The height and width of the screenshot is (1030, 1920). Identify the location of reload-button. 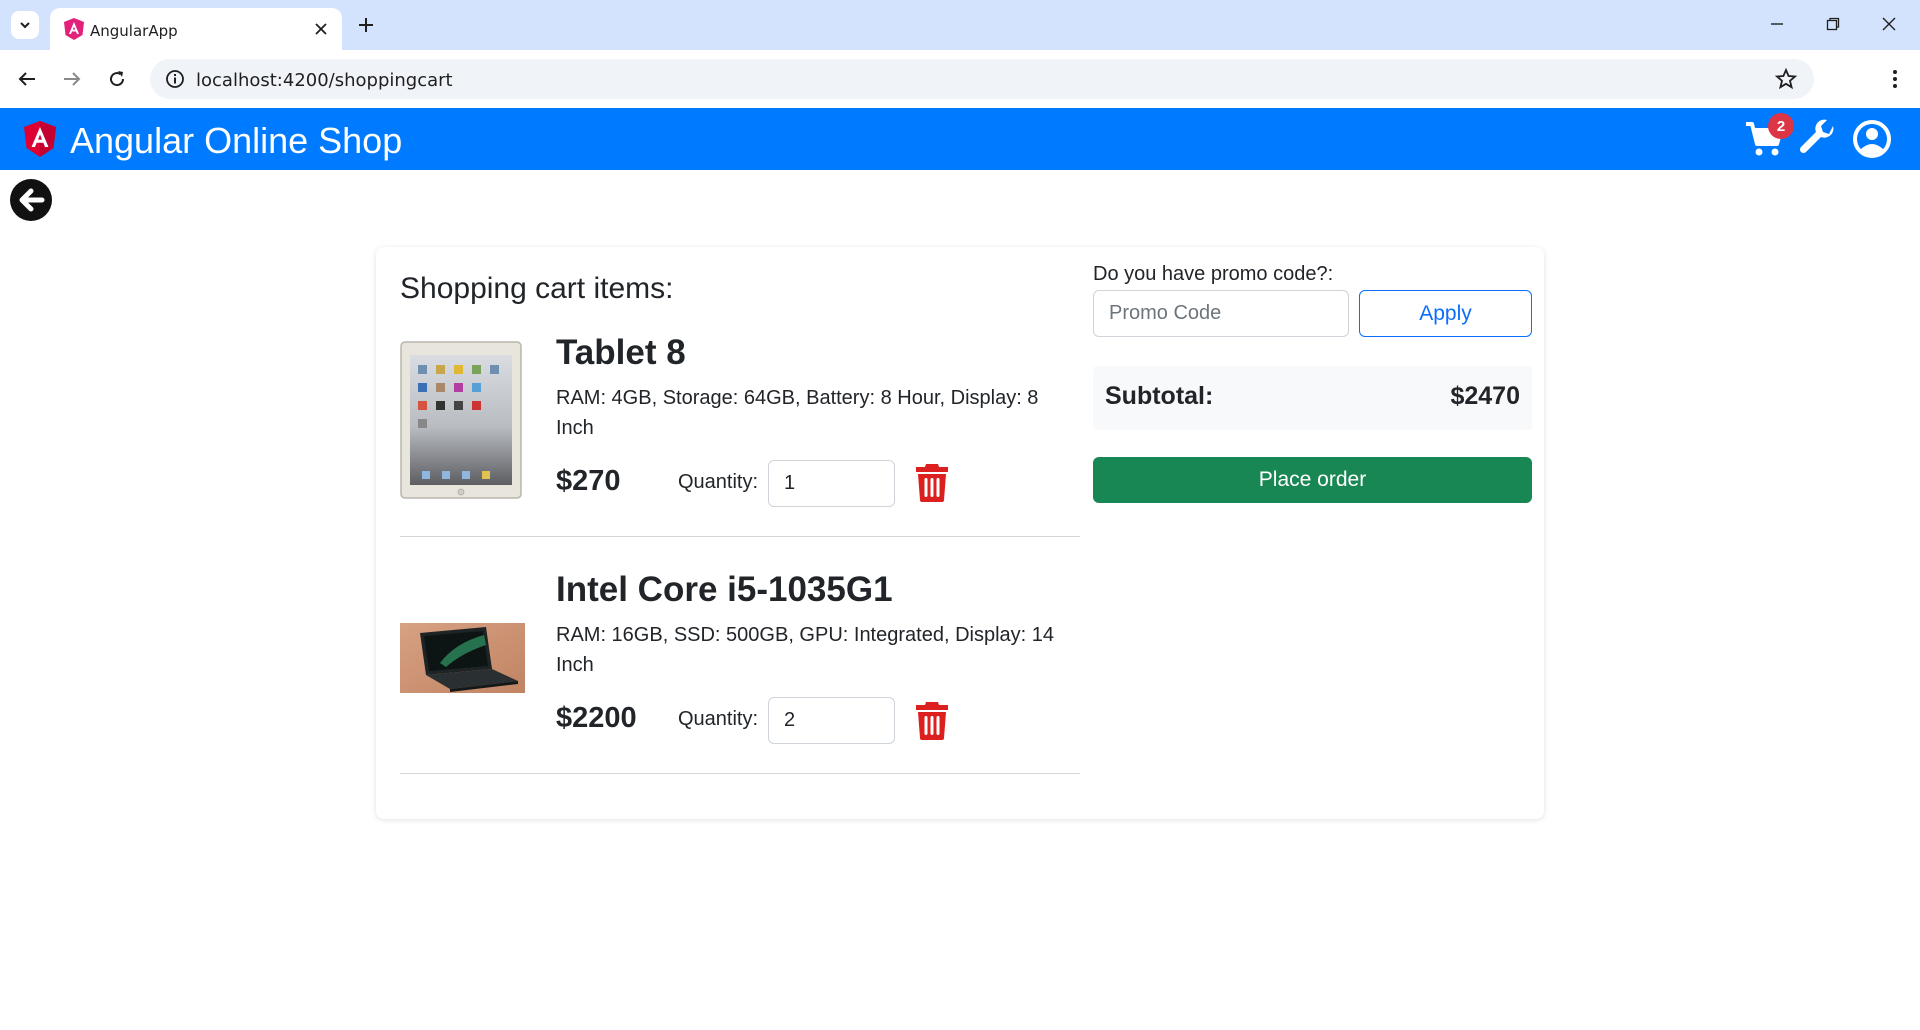
(117, 79).